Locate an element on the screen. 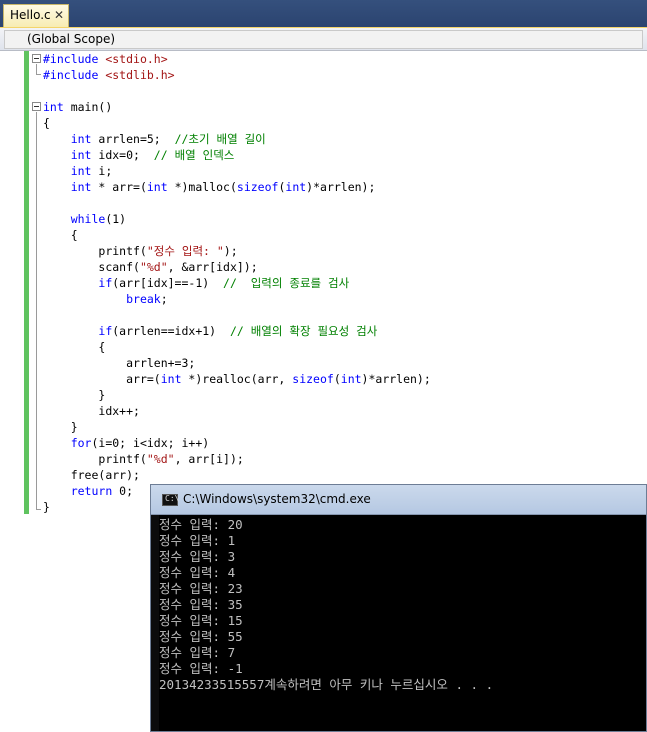  code-line: if(arr[idx]==-1) // 입력의 종료를 검사 is located at coordinates (224, 283).